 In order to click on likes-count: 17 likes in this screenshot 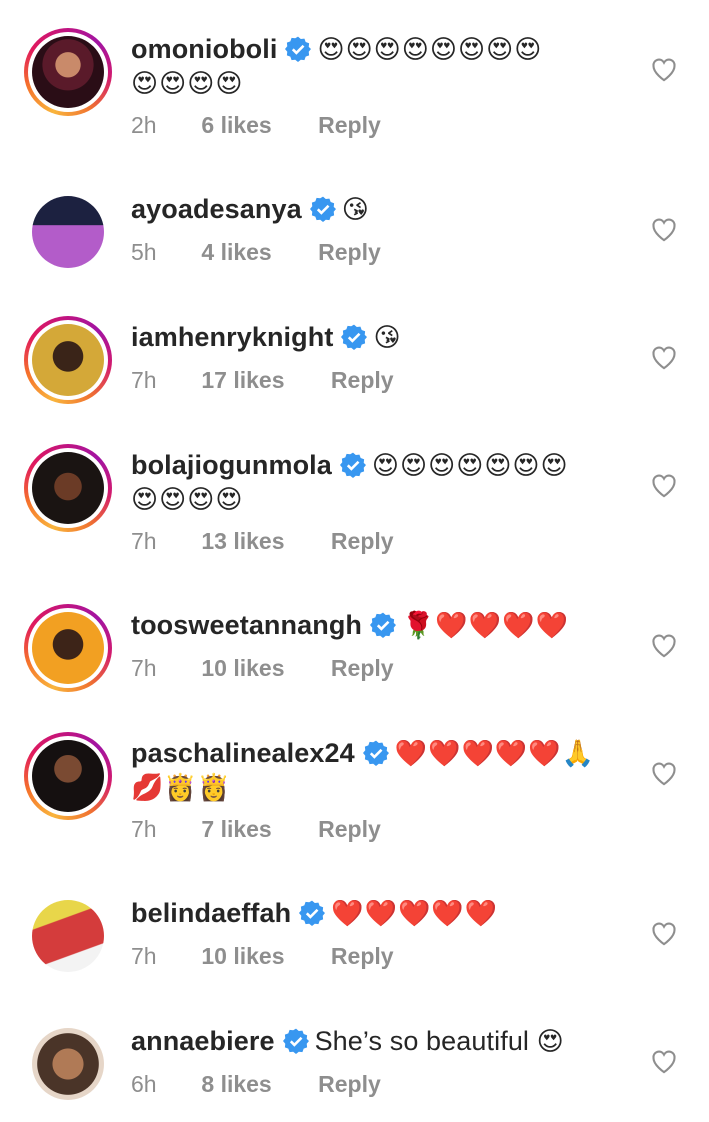, I will do `click(242, 380)`.